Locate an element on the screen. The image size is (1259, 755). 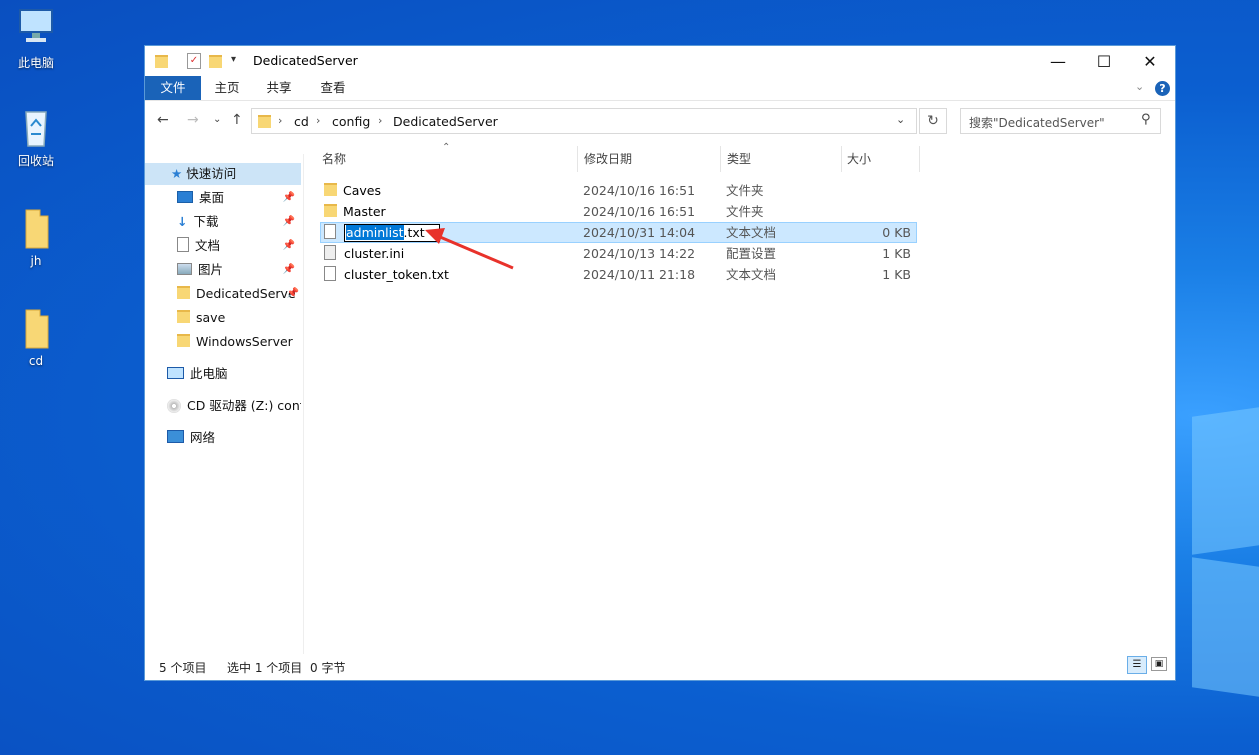
desktop-icon-jh: jh is located at coordinates (36, 237).